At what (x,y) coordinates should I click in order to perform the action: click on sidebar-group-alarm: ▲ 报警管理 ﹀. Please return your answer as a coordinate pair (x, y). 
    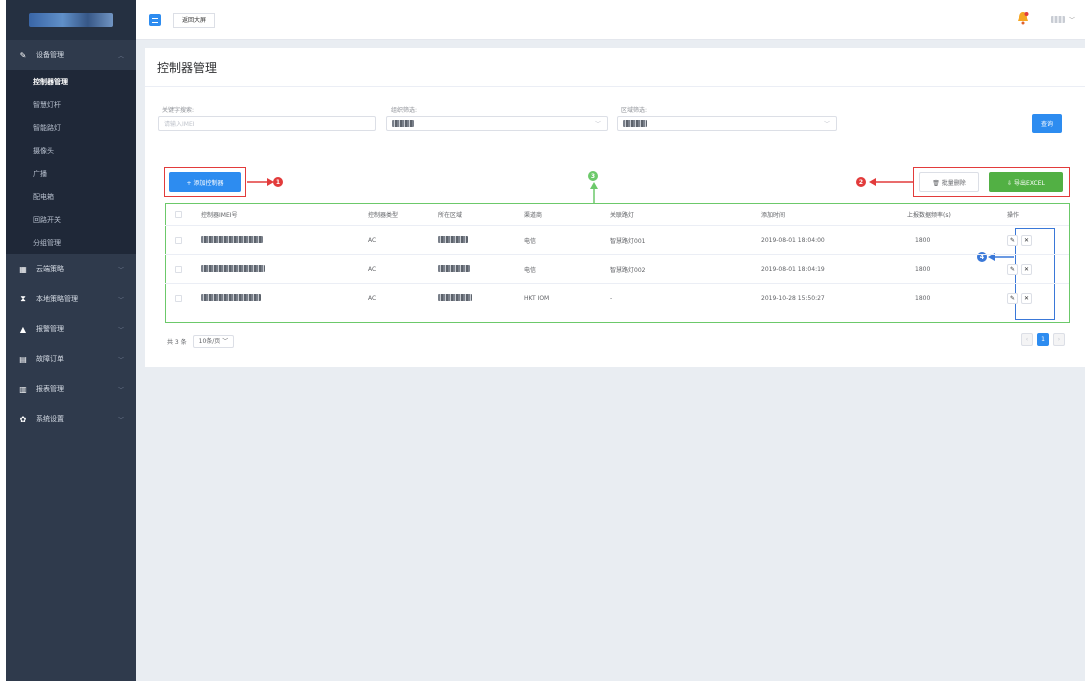
    Looking at the image, I should click on (71, 329).